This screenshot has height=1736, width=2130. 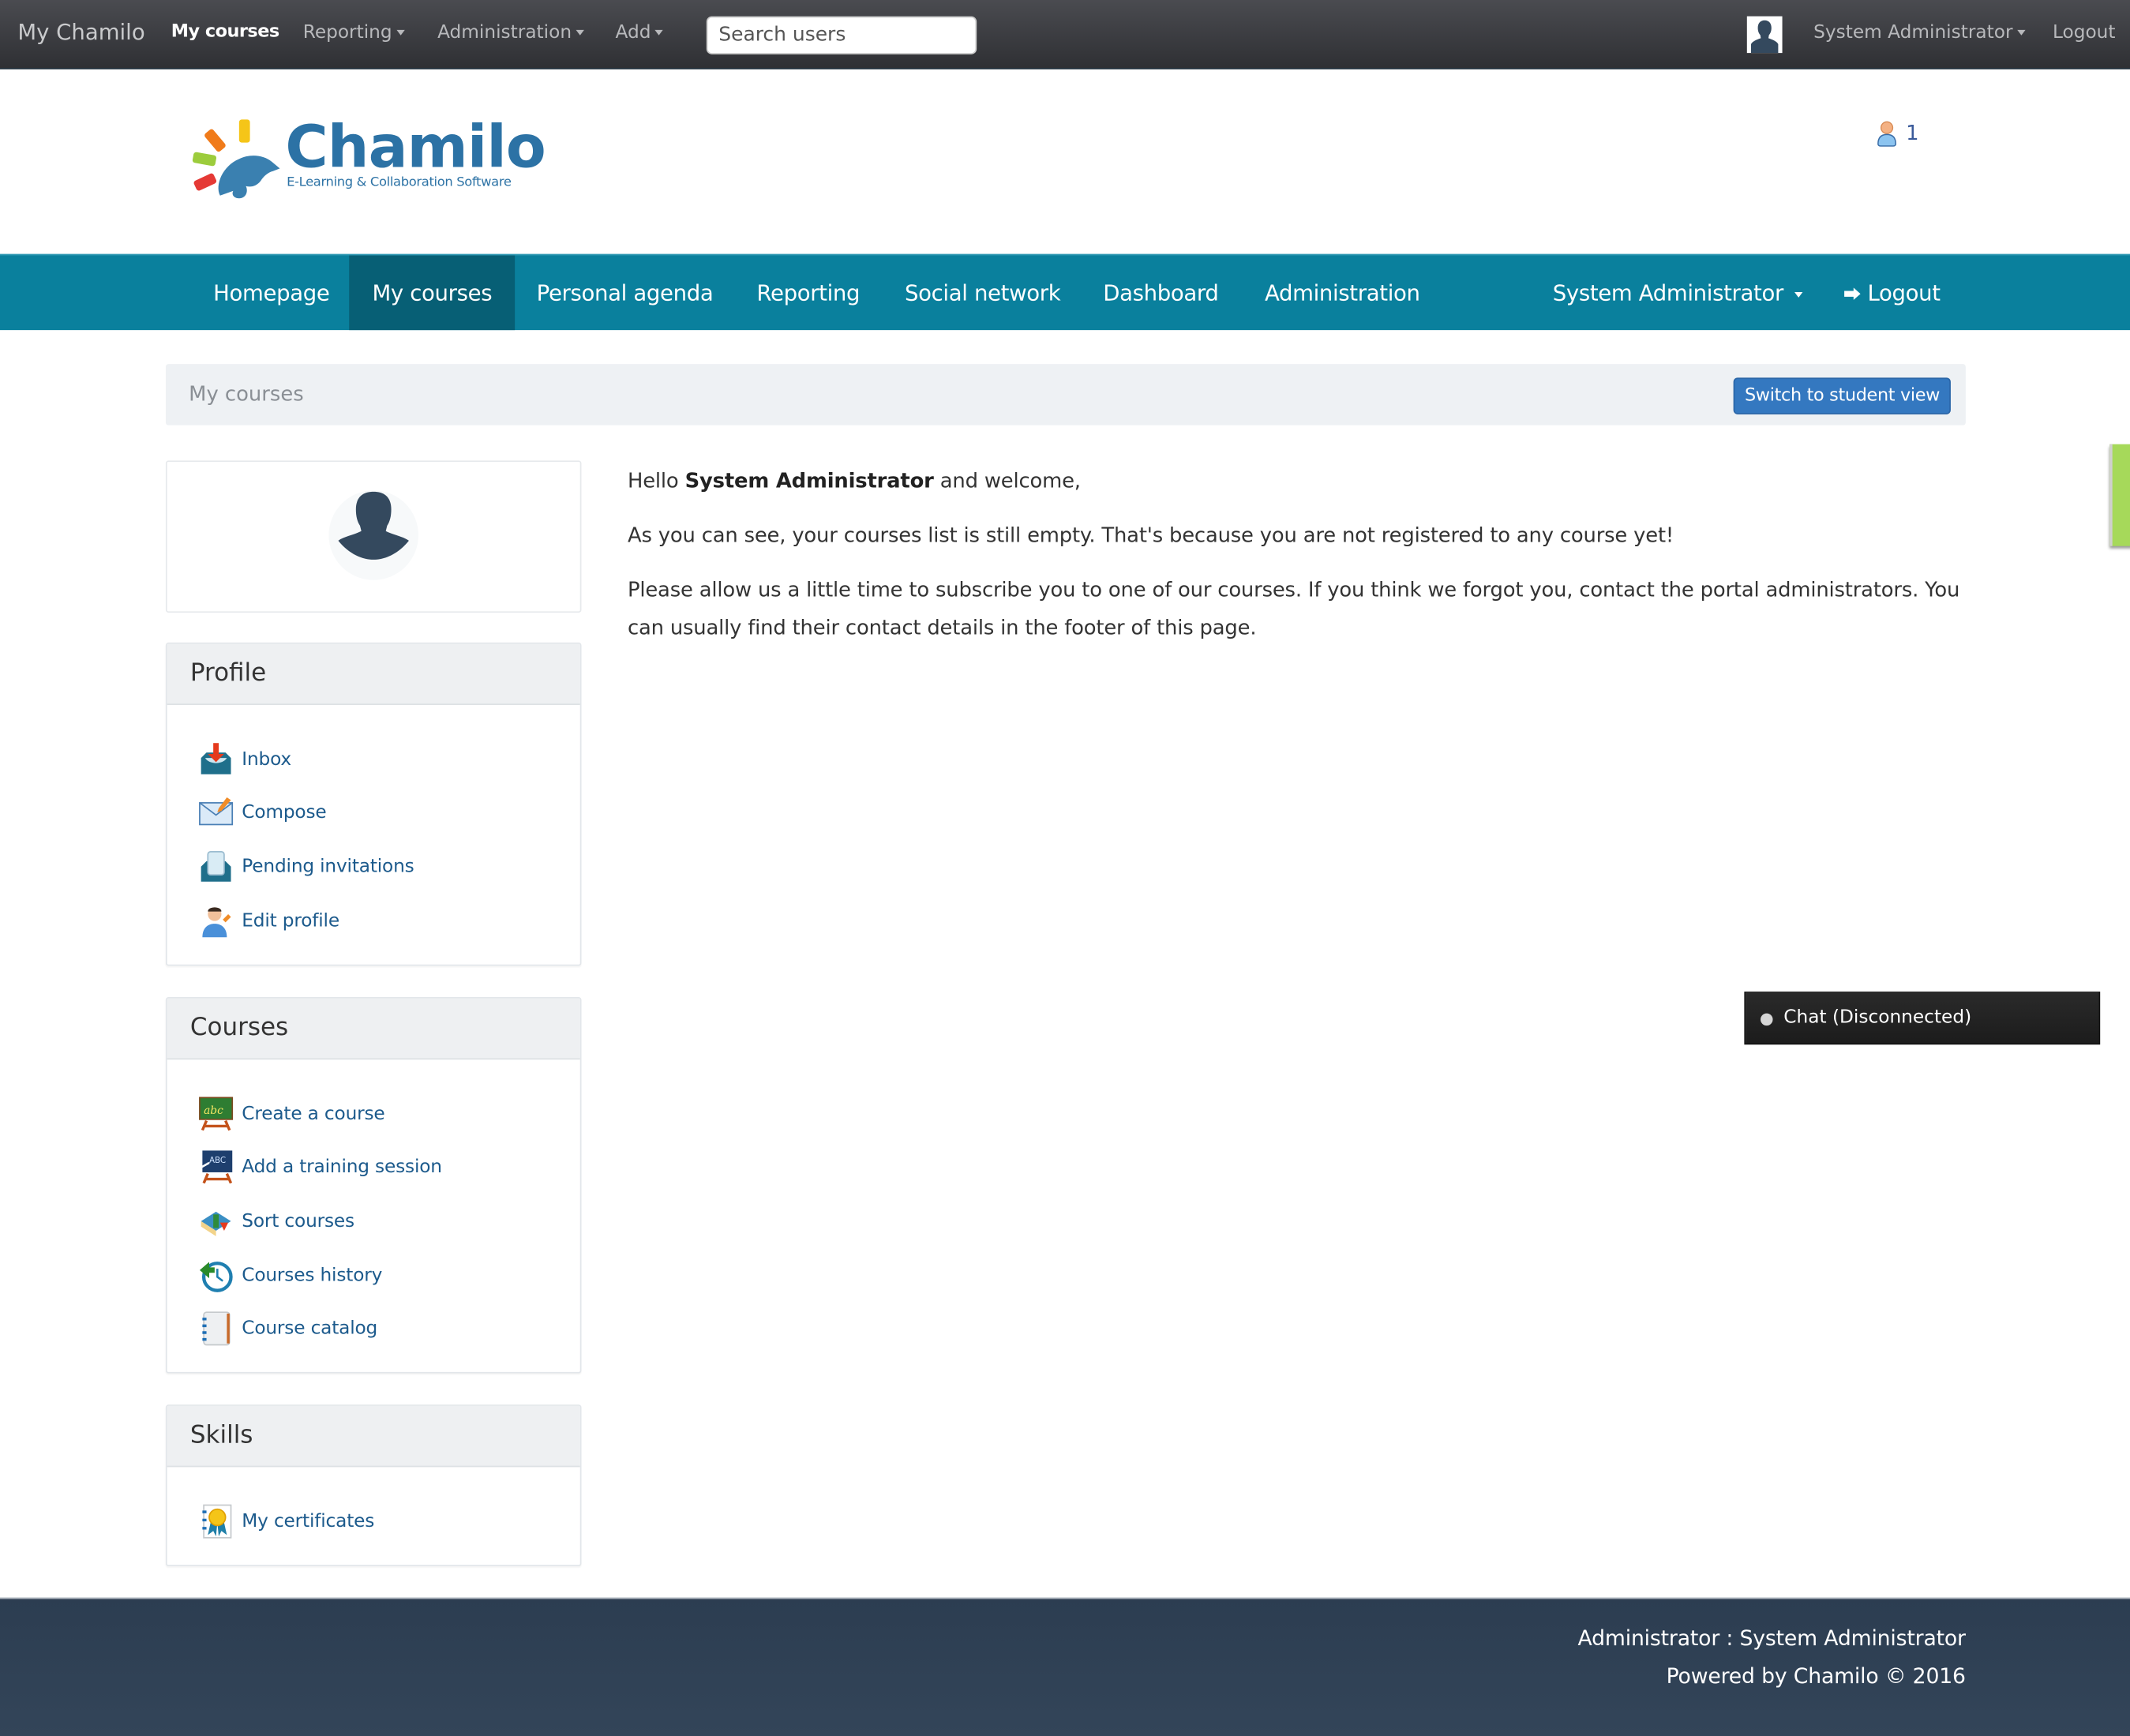 I want to click on top-nav-add: Add, so click(x=639, y=34).